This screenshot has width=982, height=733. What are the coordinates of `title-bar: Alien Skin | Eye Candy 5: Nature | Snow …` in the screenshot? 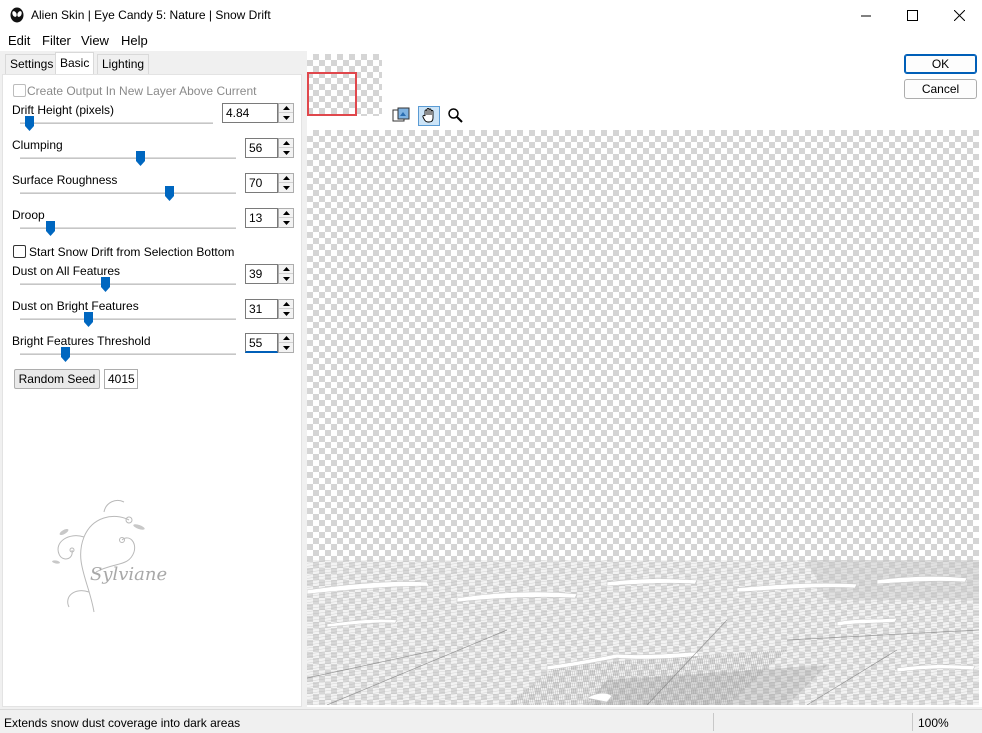 It's located at (491, 15).